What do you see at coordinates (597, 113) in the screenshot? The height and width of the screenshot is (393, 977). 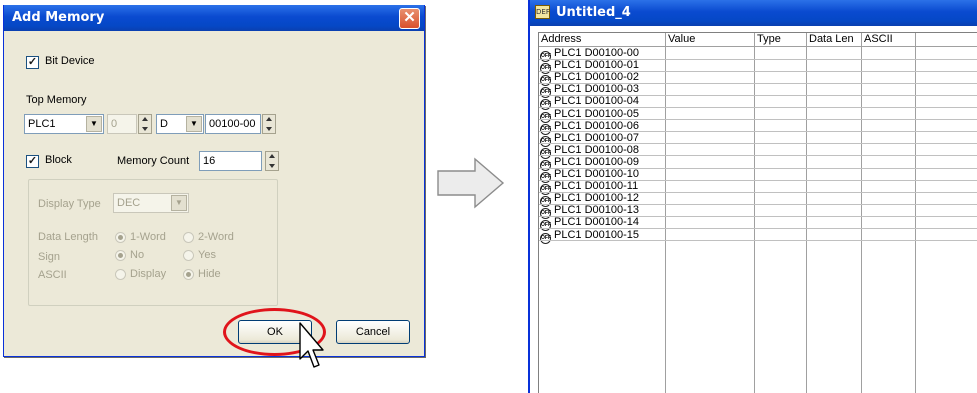 I see `address-cell: PLC1 D00100-05` at bounding box center [597, 113].